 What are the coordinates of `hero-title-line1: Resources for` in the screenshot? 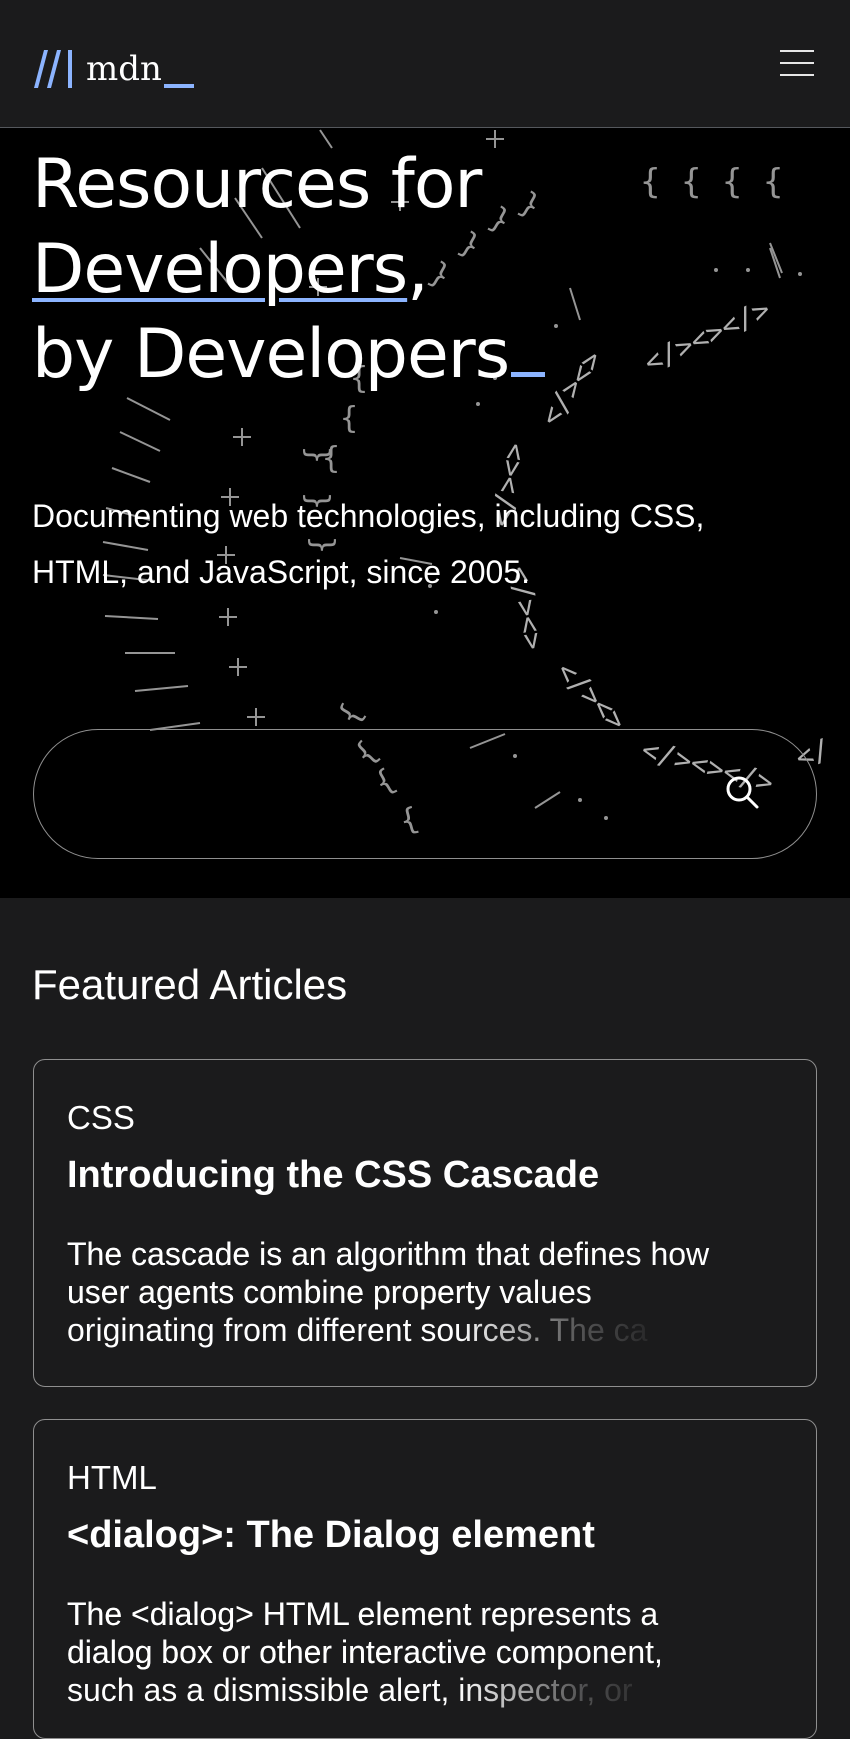 It's located at (257, 184).